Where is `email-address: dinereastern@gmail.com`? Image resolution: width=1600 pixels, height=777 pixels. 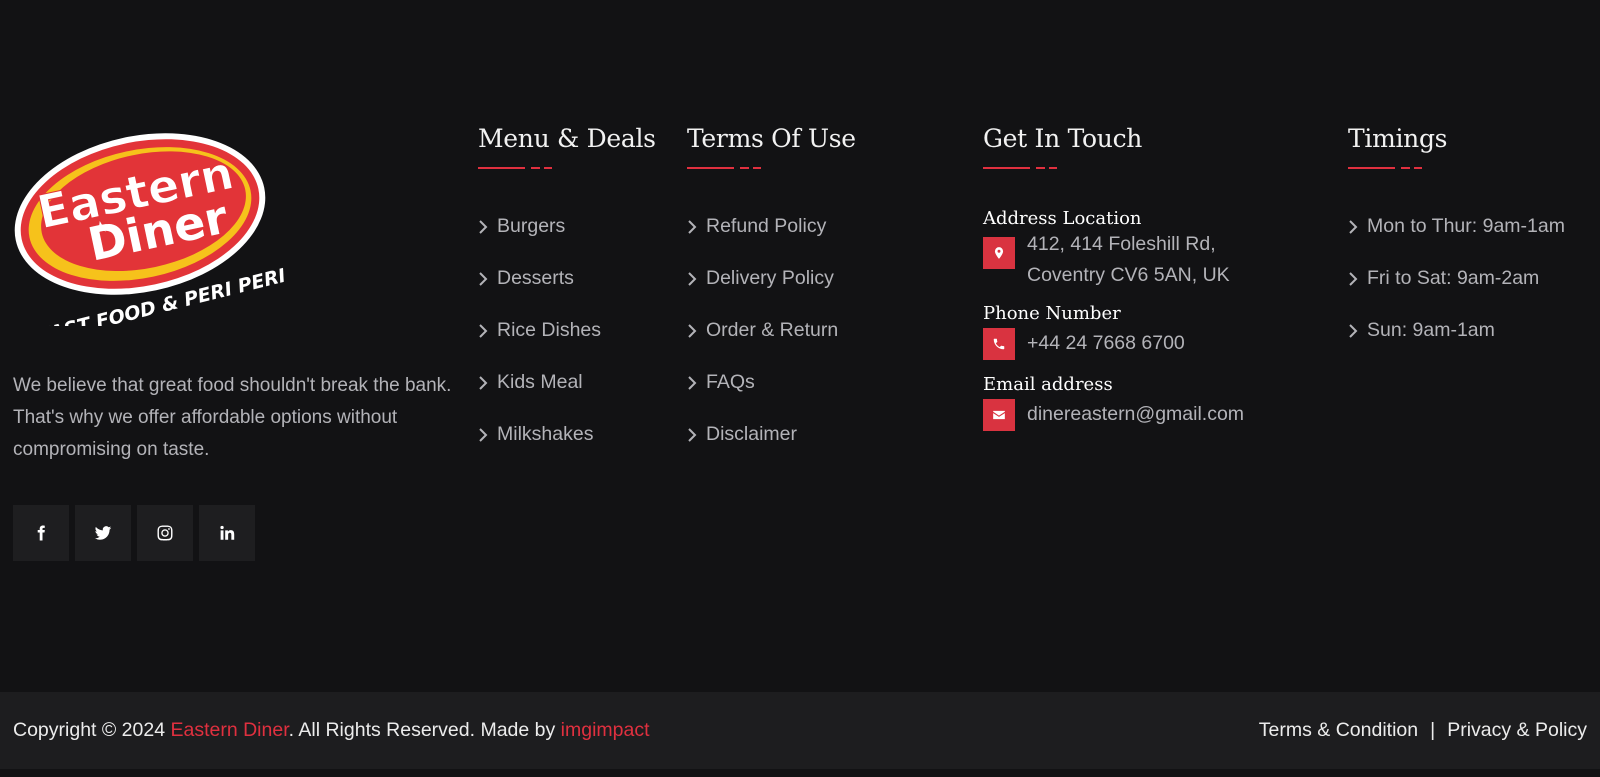
email-address: dinereastern@gmail.com is located at coordinates (1135, 414).